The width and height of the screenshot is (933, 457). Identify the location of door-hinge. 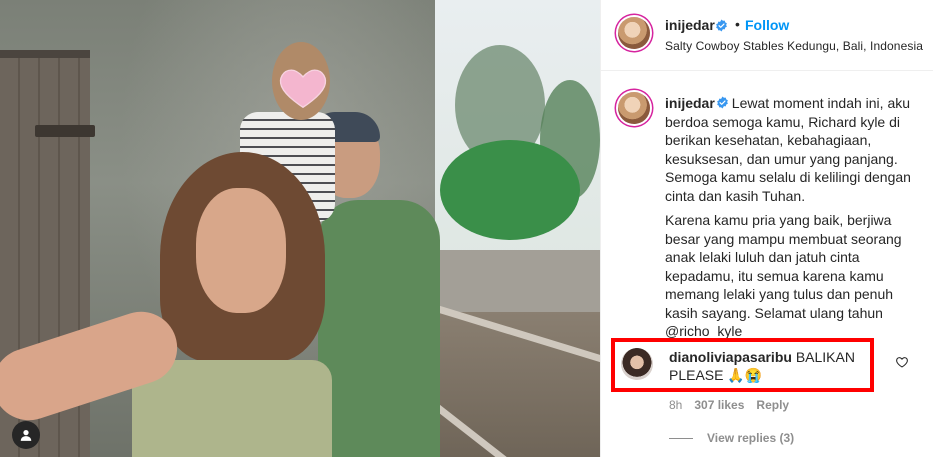
(65, 131).